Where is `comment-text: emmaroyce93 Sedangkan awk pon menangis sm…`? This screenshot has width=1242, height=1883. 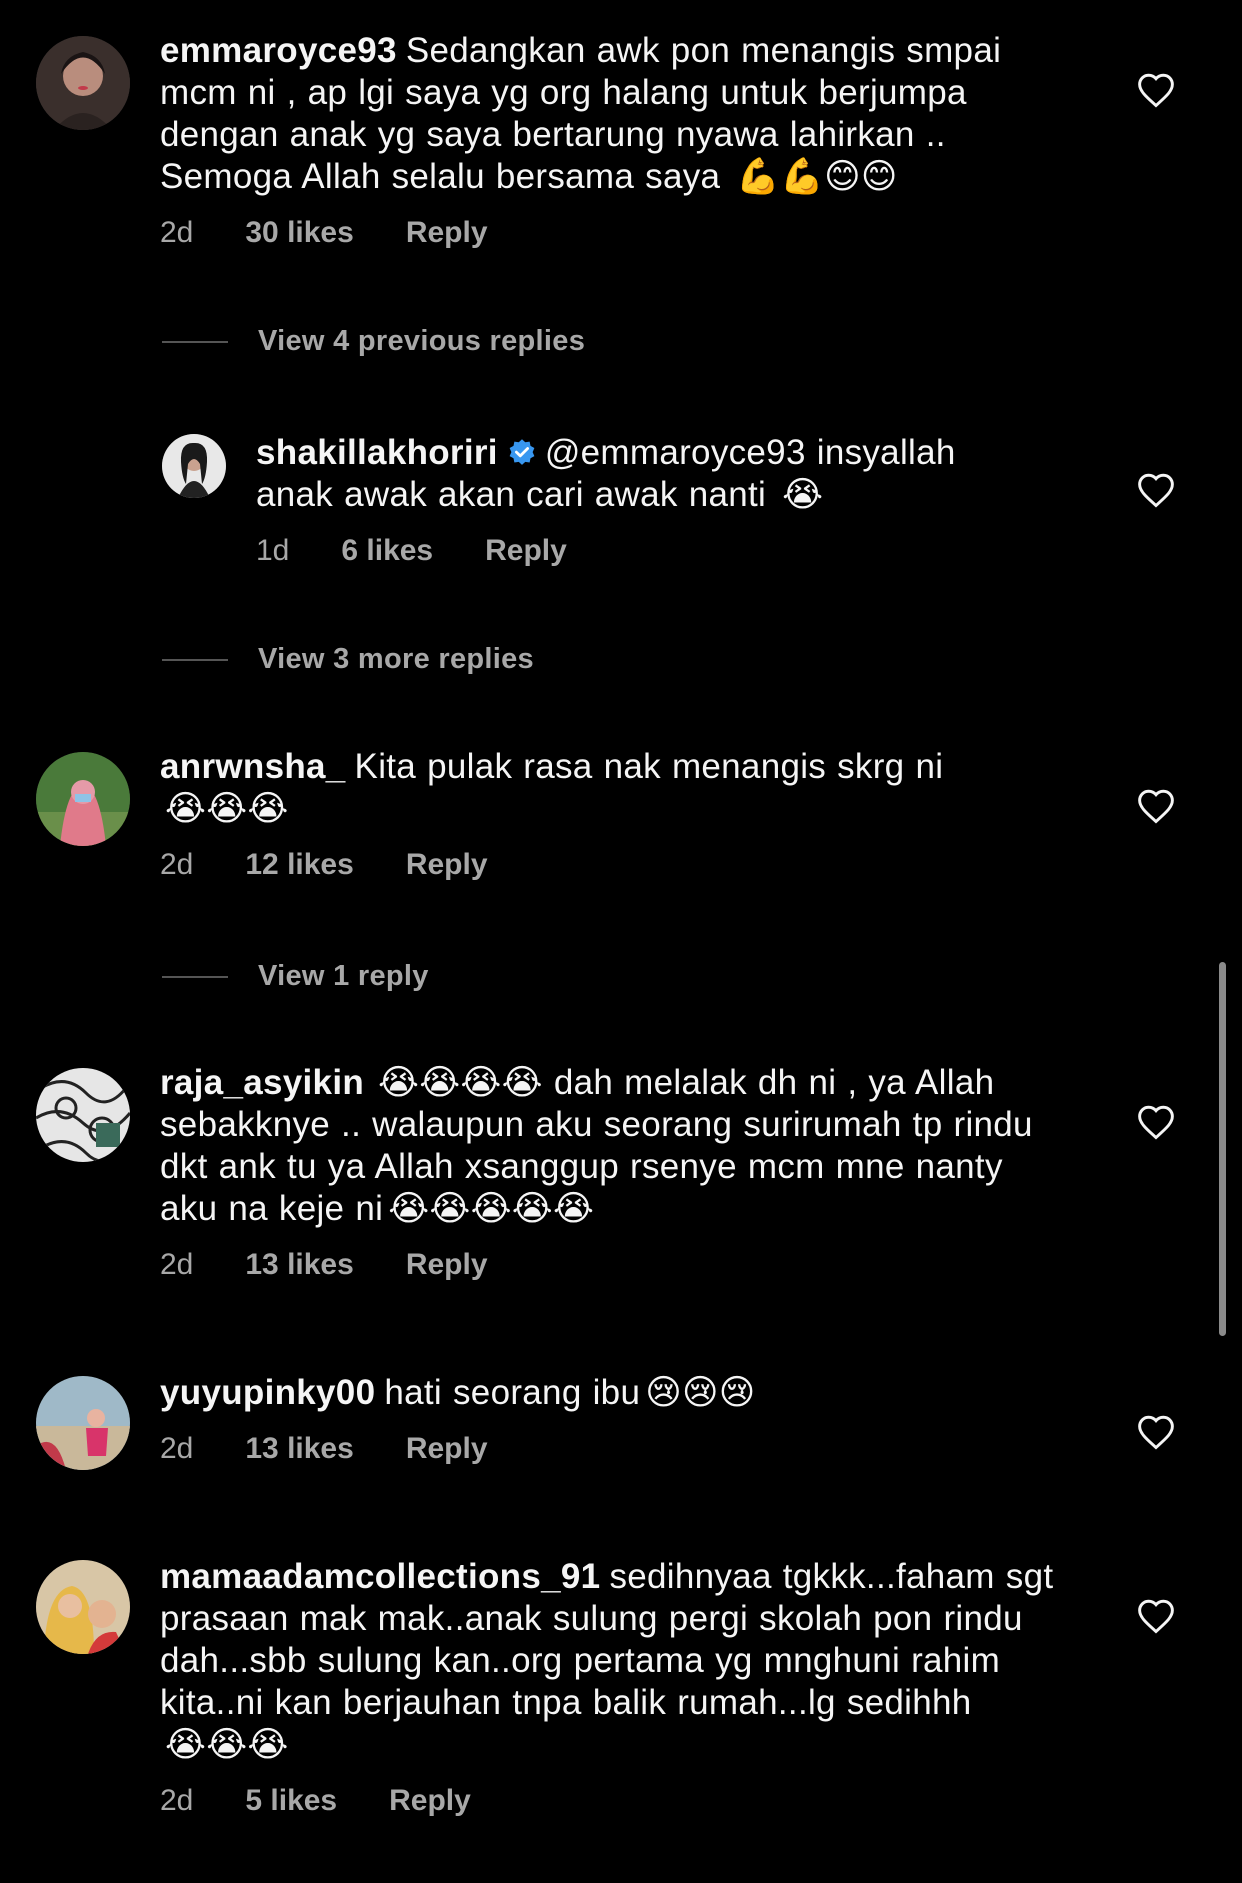
comment-text: emmaroyce93 Sedangkan awk pon menangis sm… is located at coordinates (610, 114).